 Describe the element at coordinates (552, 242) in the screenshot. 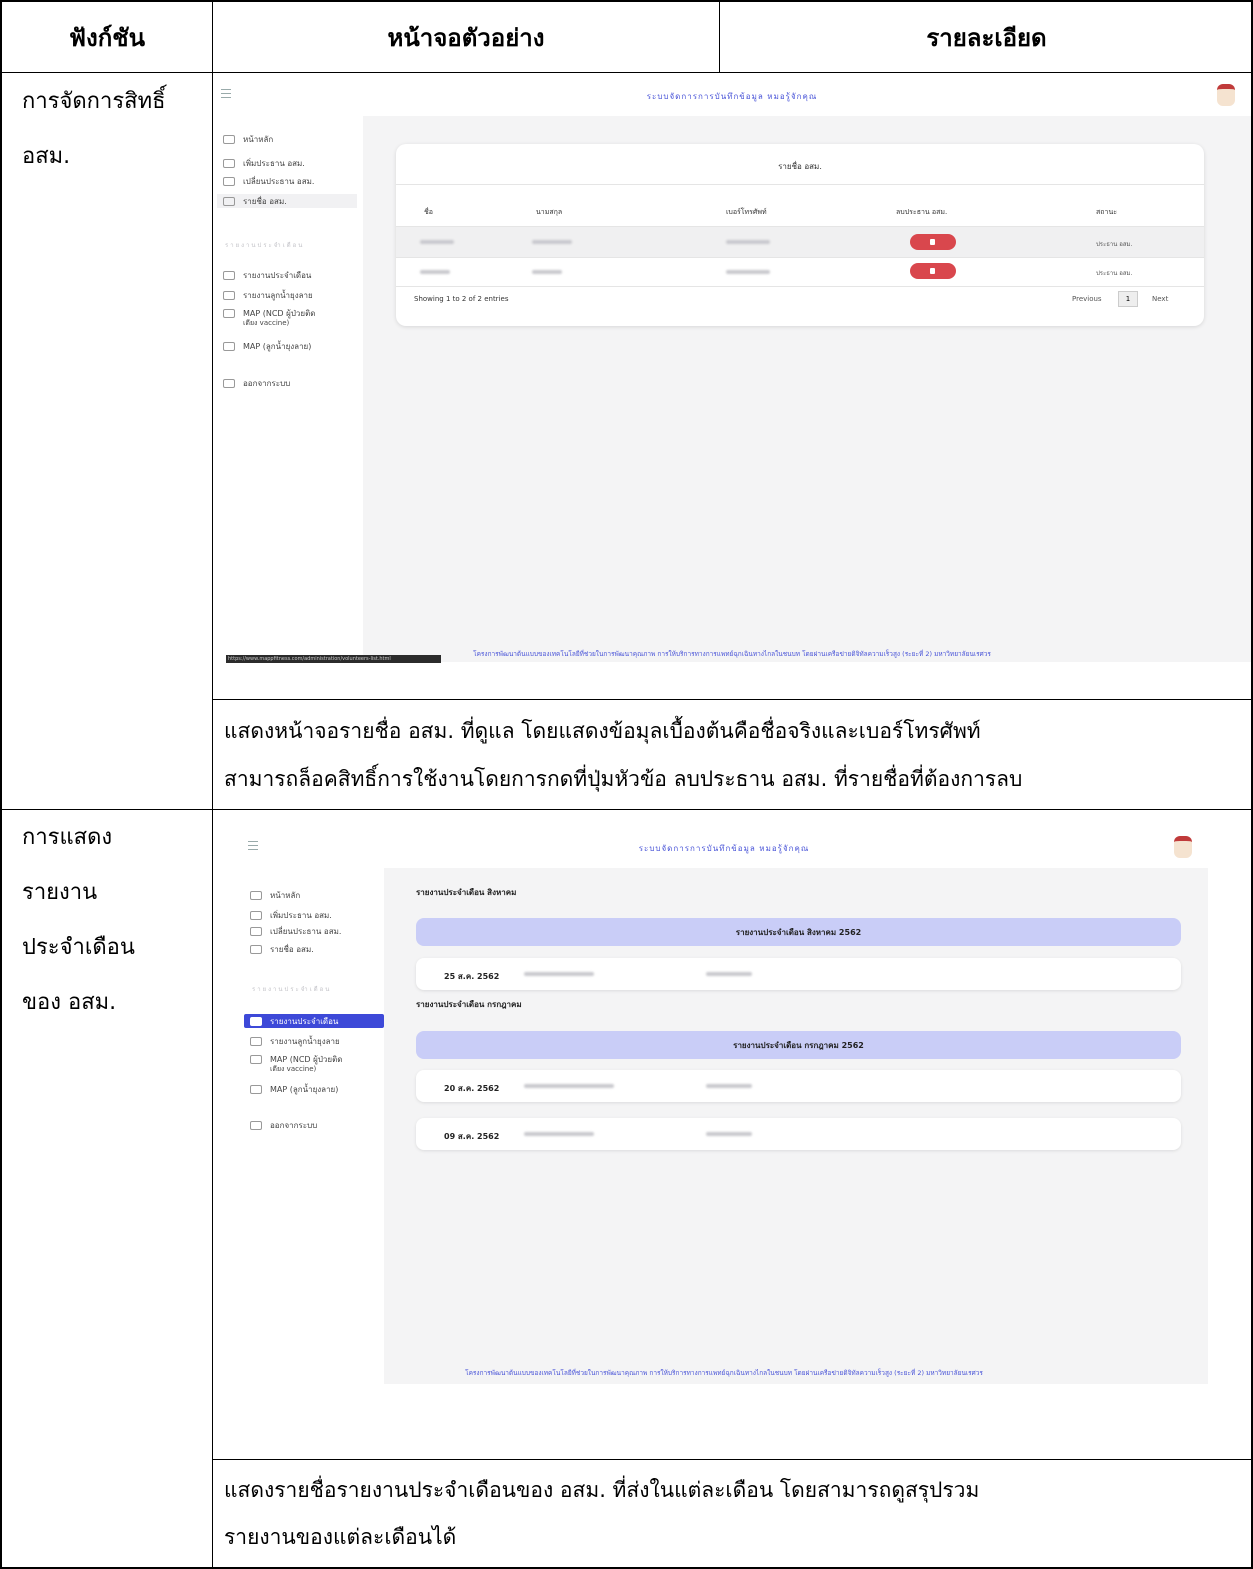

I see `blurred-surname` at that location.